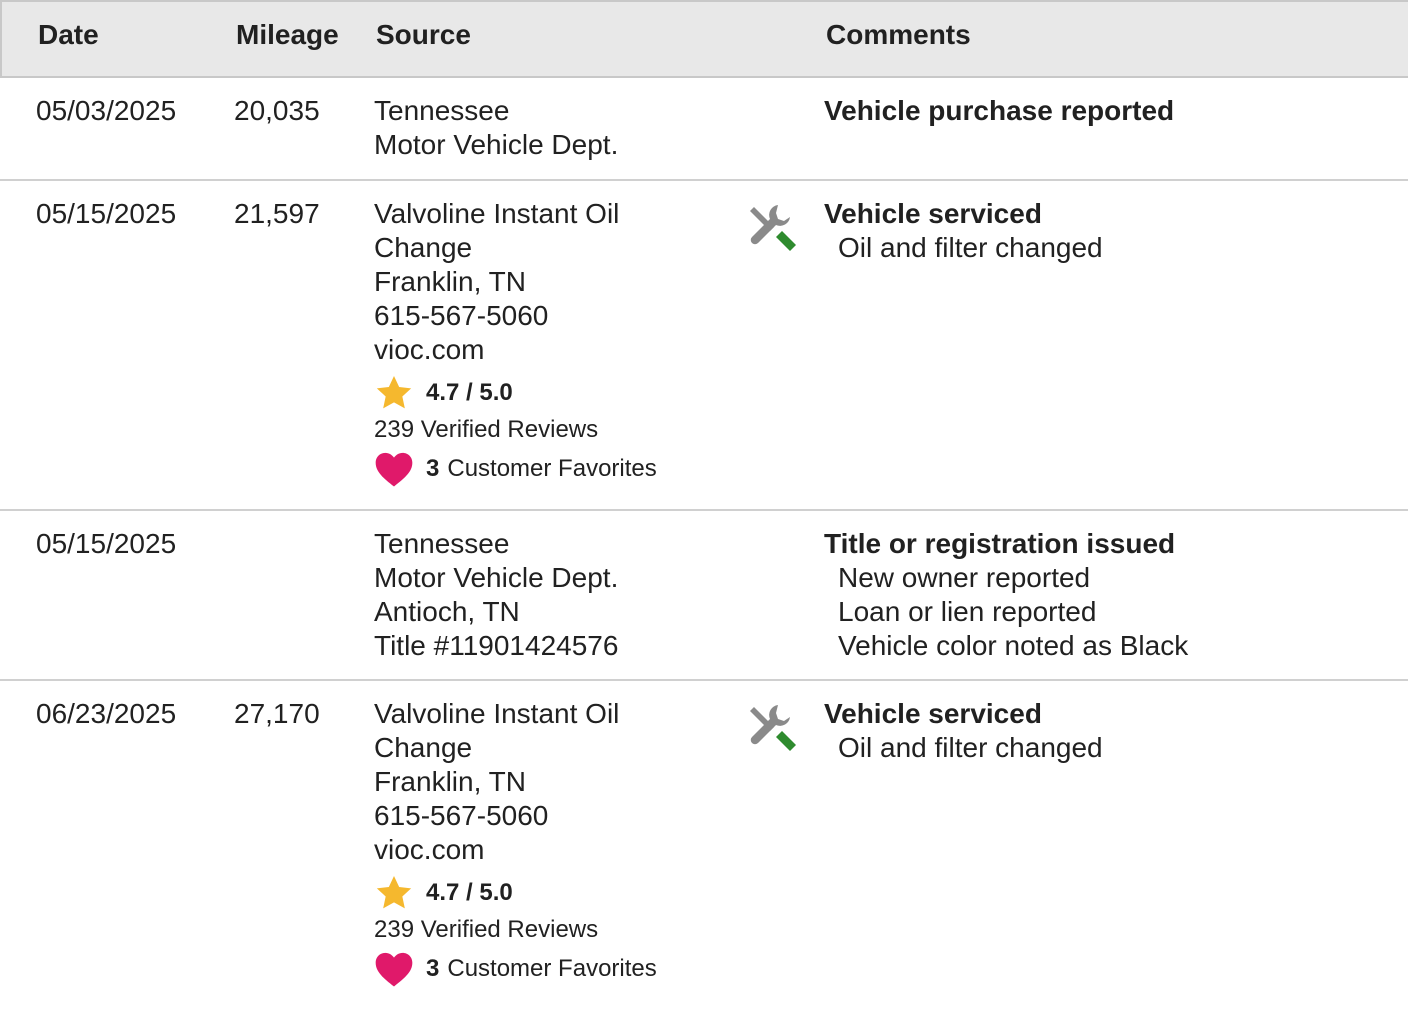 This screenshot has height=1011, width=1408. Describe the element at coordinates (68, 34) in the screenshot. I see `header-date: Date` at that location.